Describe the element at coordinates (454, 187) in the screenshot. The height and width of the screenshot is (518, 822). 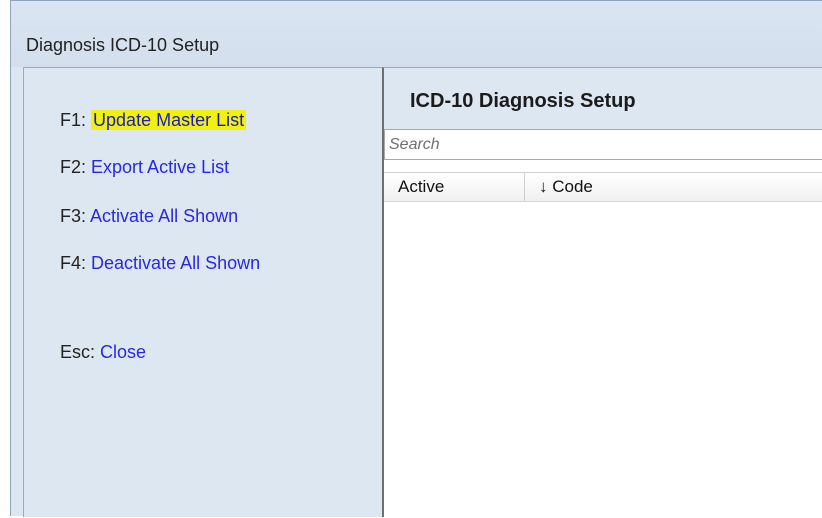
I see `column-header-active: Active` at that location.